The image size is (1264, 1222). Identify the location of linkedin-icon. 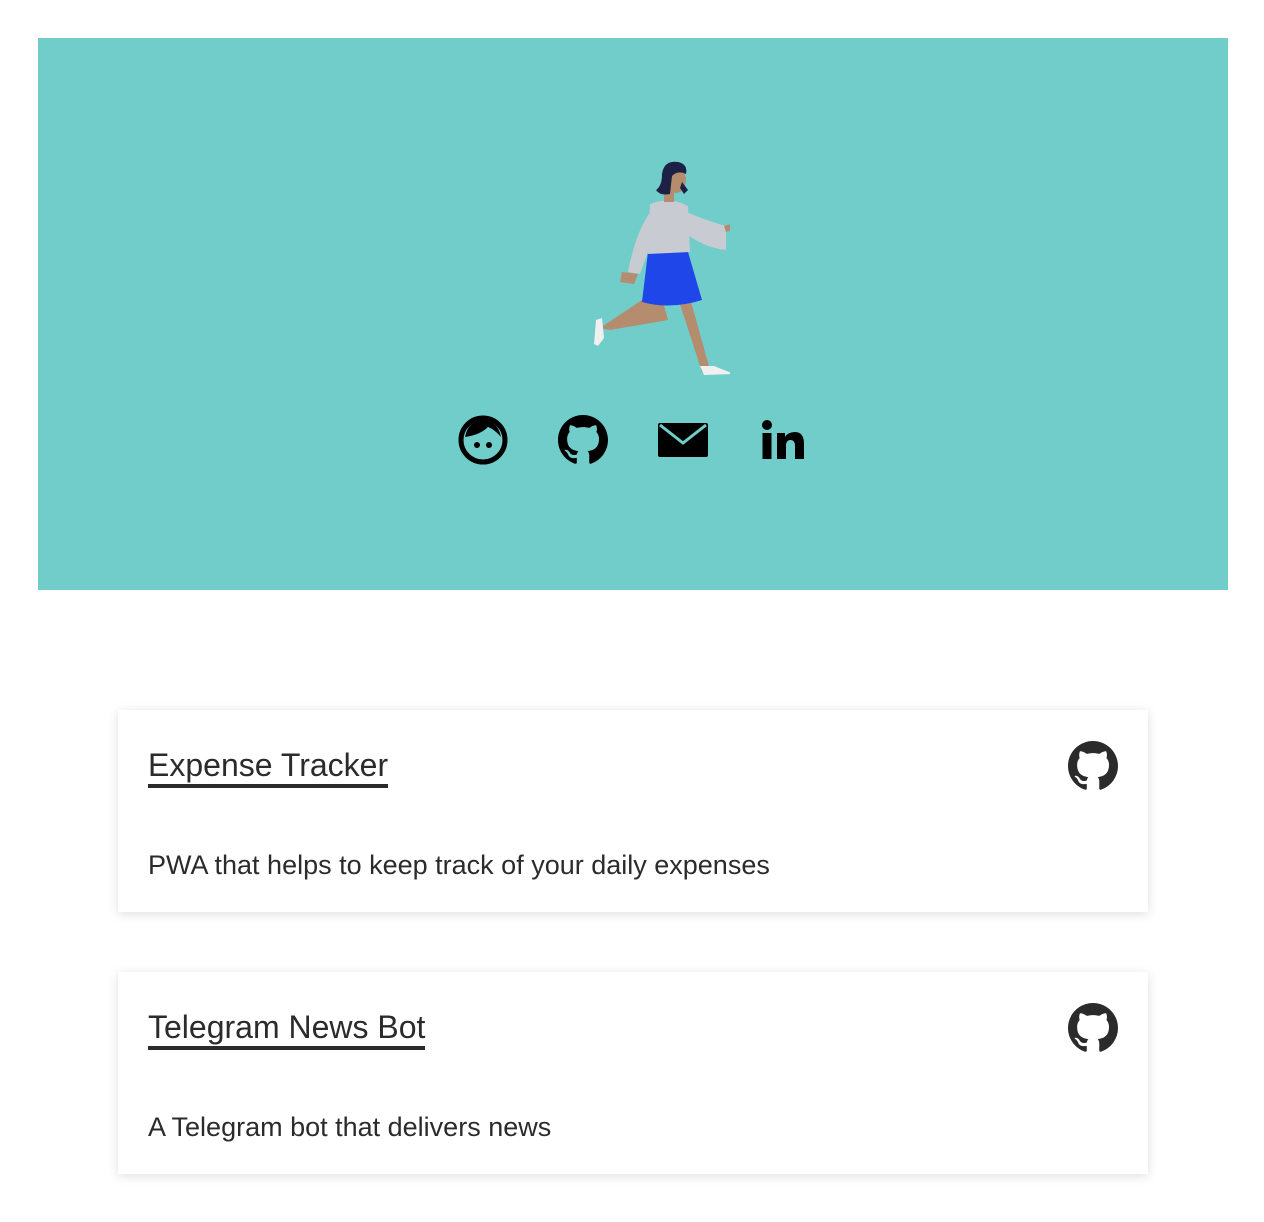
(783, 440).